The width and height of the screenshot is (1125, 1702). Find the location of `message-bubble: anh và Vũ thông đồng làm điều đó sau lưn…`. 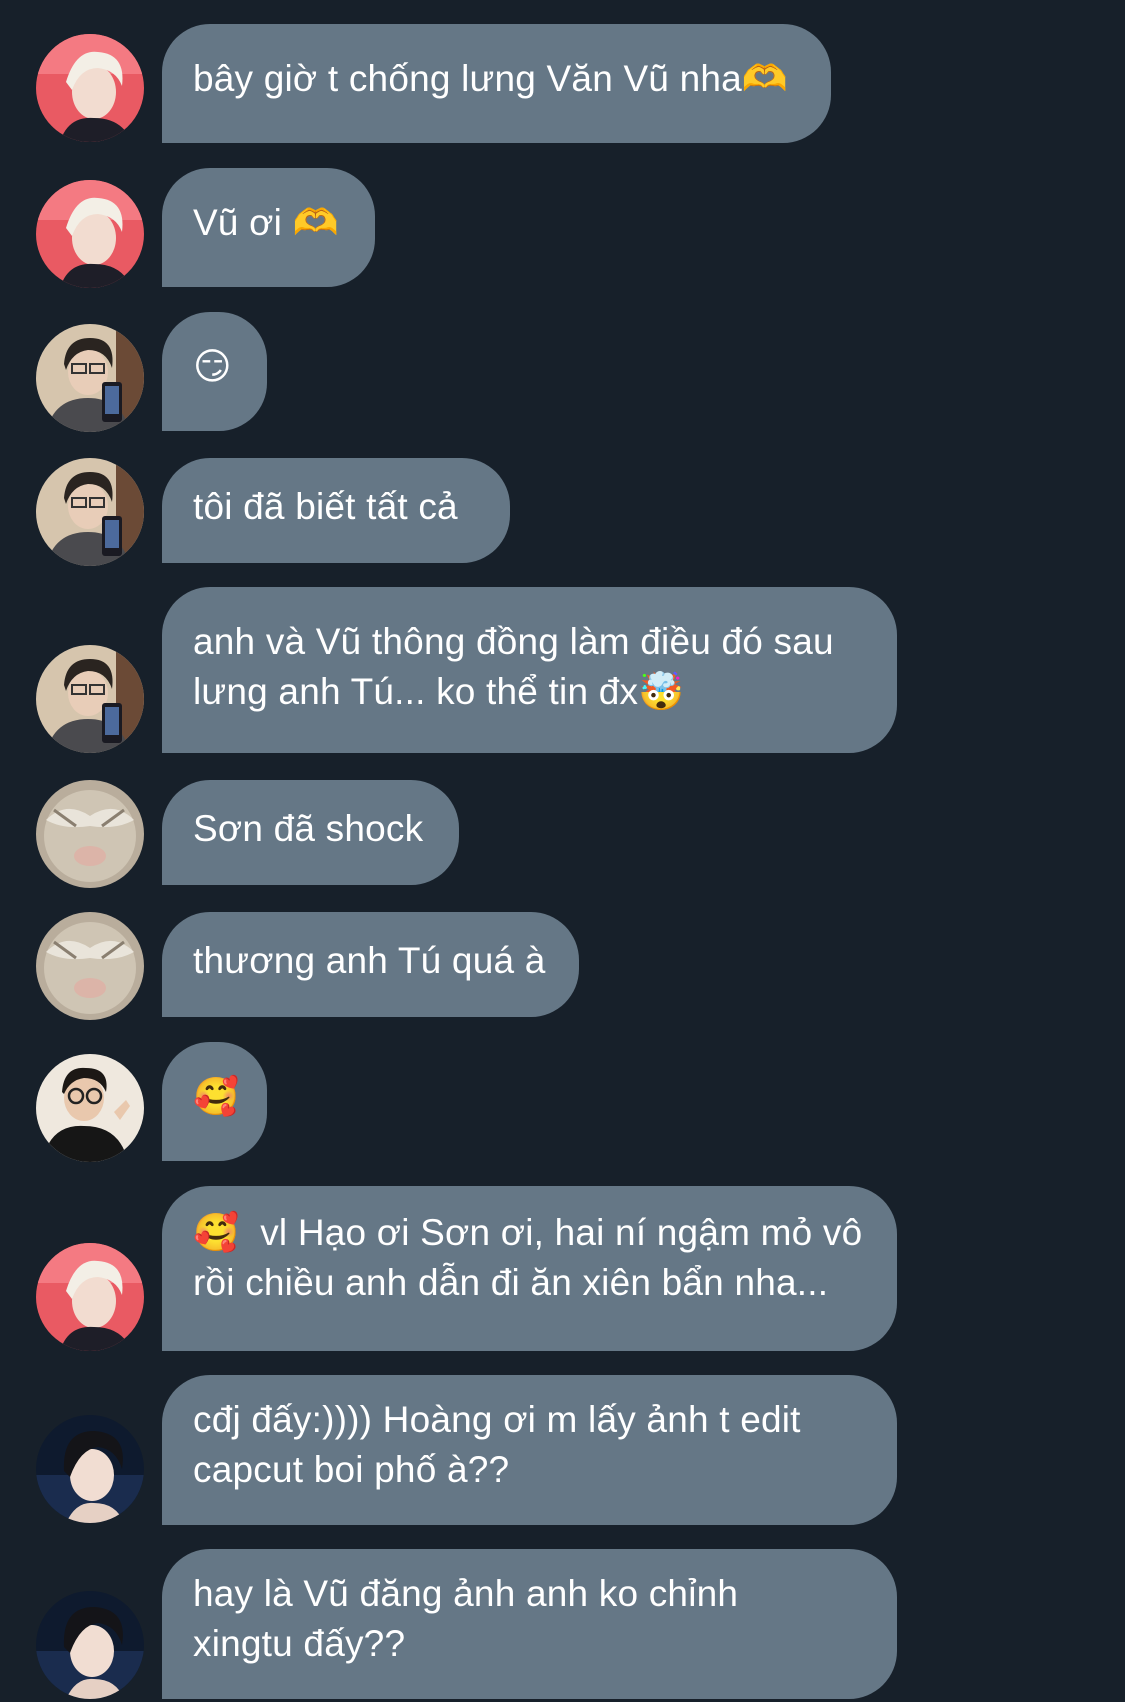

message-bubble: anh và Vũ thông đồng làm điều đó sau lưn… is located at coordinates (529, 670).